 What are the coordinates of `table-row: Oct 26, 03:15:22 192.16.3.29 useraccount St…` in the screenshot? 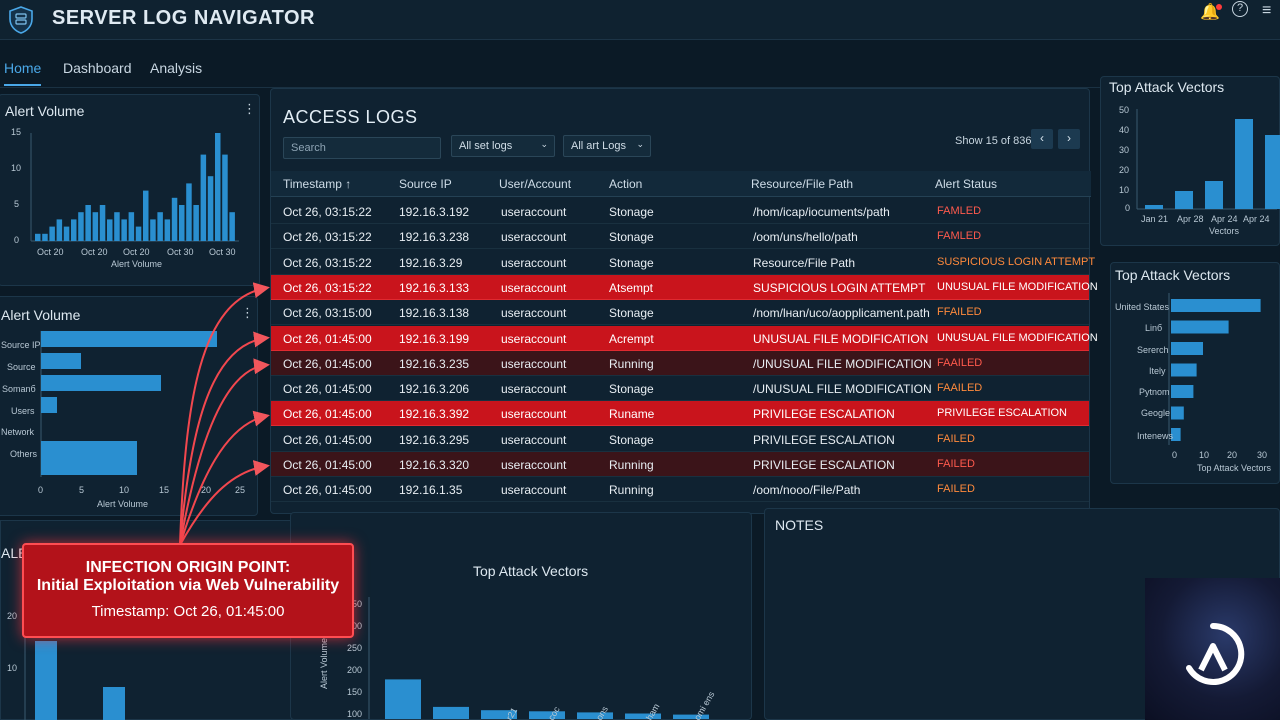 It's located at (683, 262).